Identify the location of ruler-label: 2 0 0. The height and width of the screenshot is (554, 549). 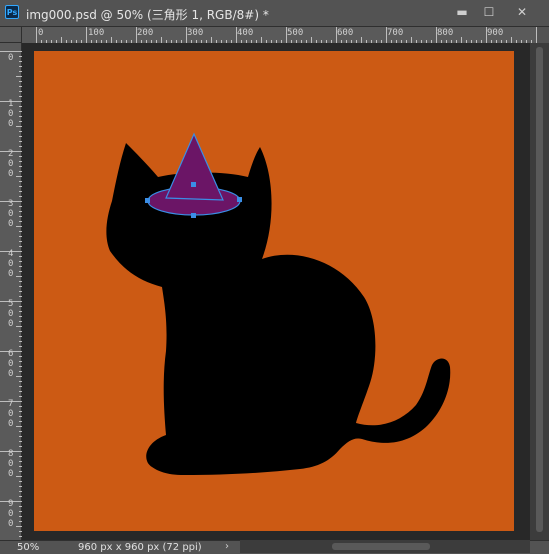
(11, 164).